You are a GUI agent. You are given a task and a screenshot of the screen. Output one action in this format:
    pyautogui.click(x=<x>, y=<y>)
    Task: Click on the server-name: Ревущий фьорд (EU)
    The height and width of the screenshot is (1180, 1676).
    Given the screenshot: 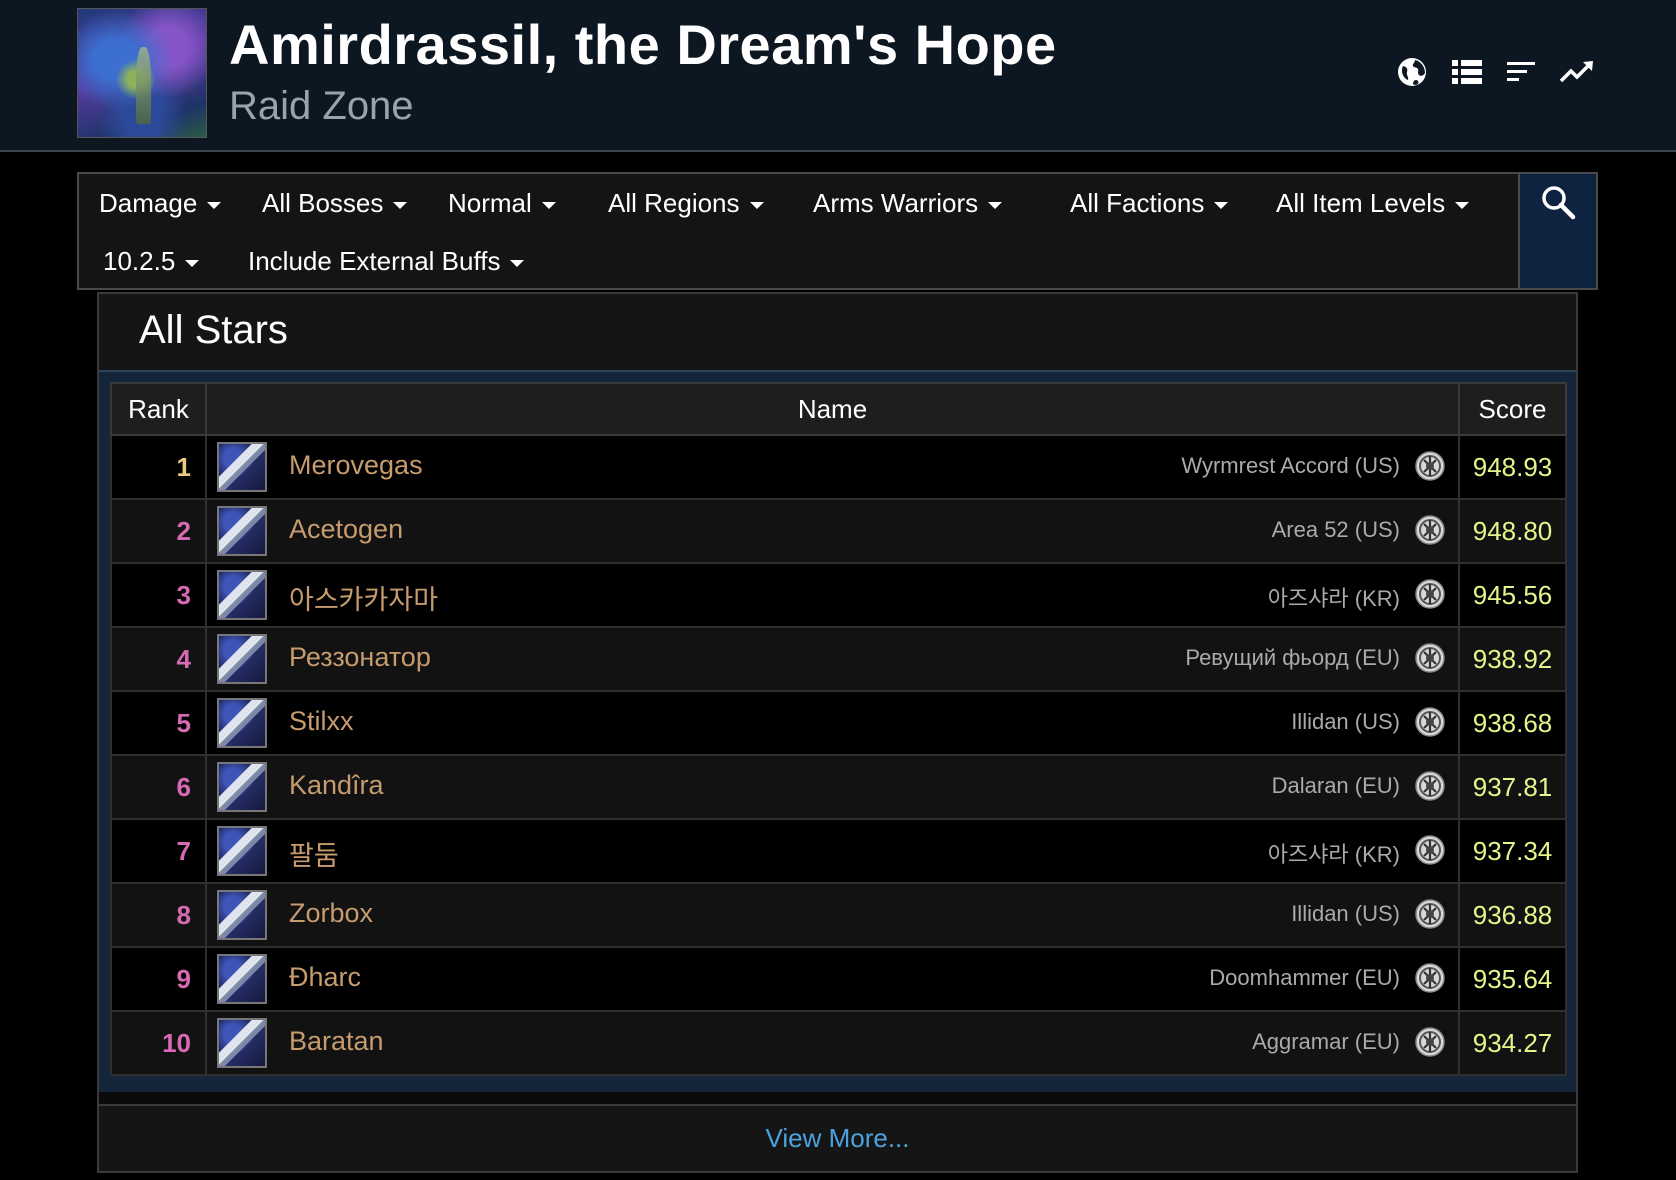 What is the action you would take?
    pyautogui.click(x=1292, y=658)
    